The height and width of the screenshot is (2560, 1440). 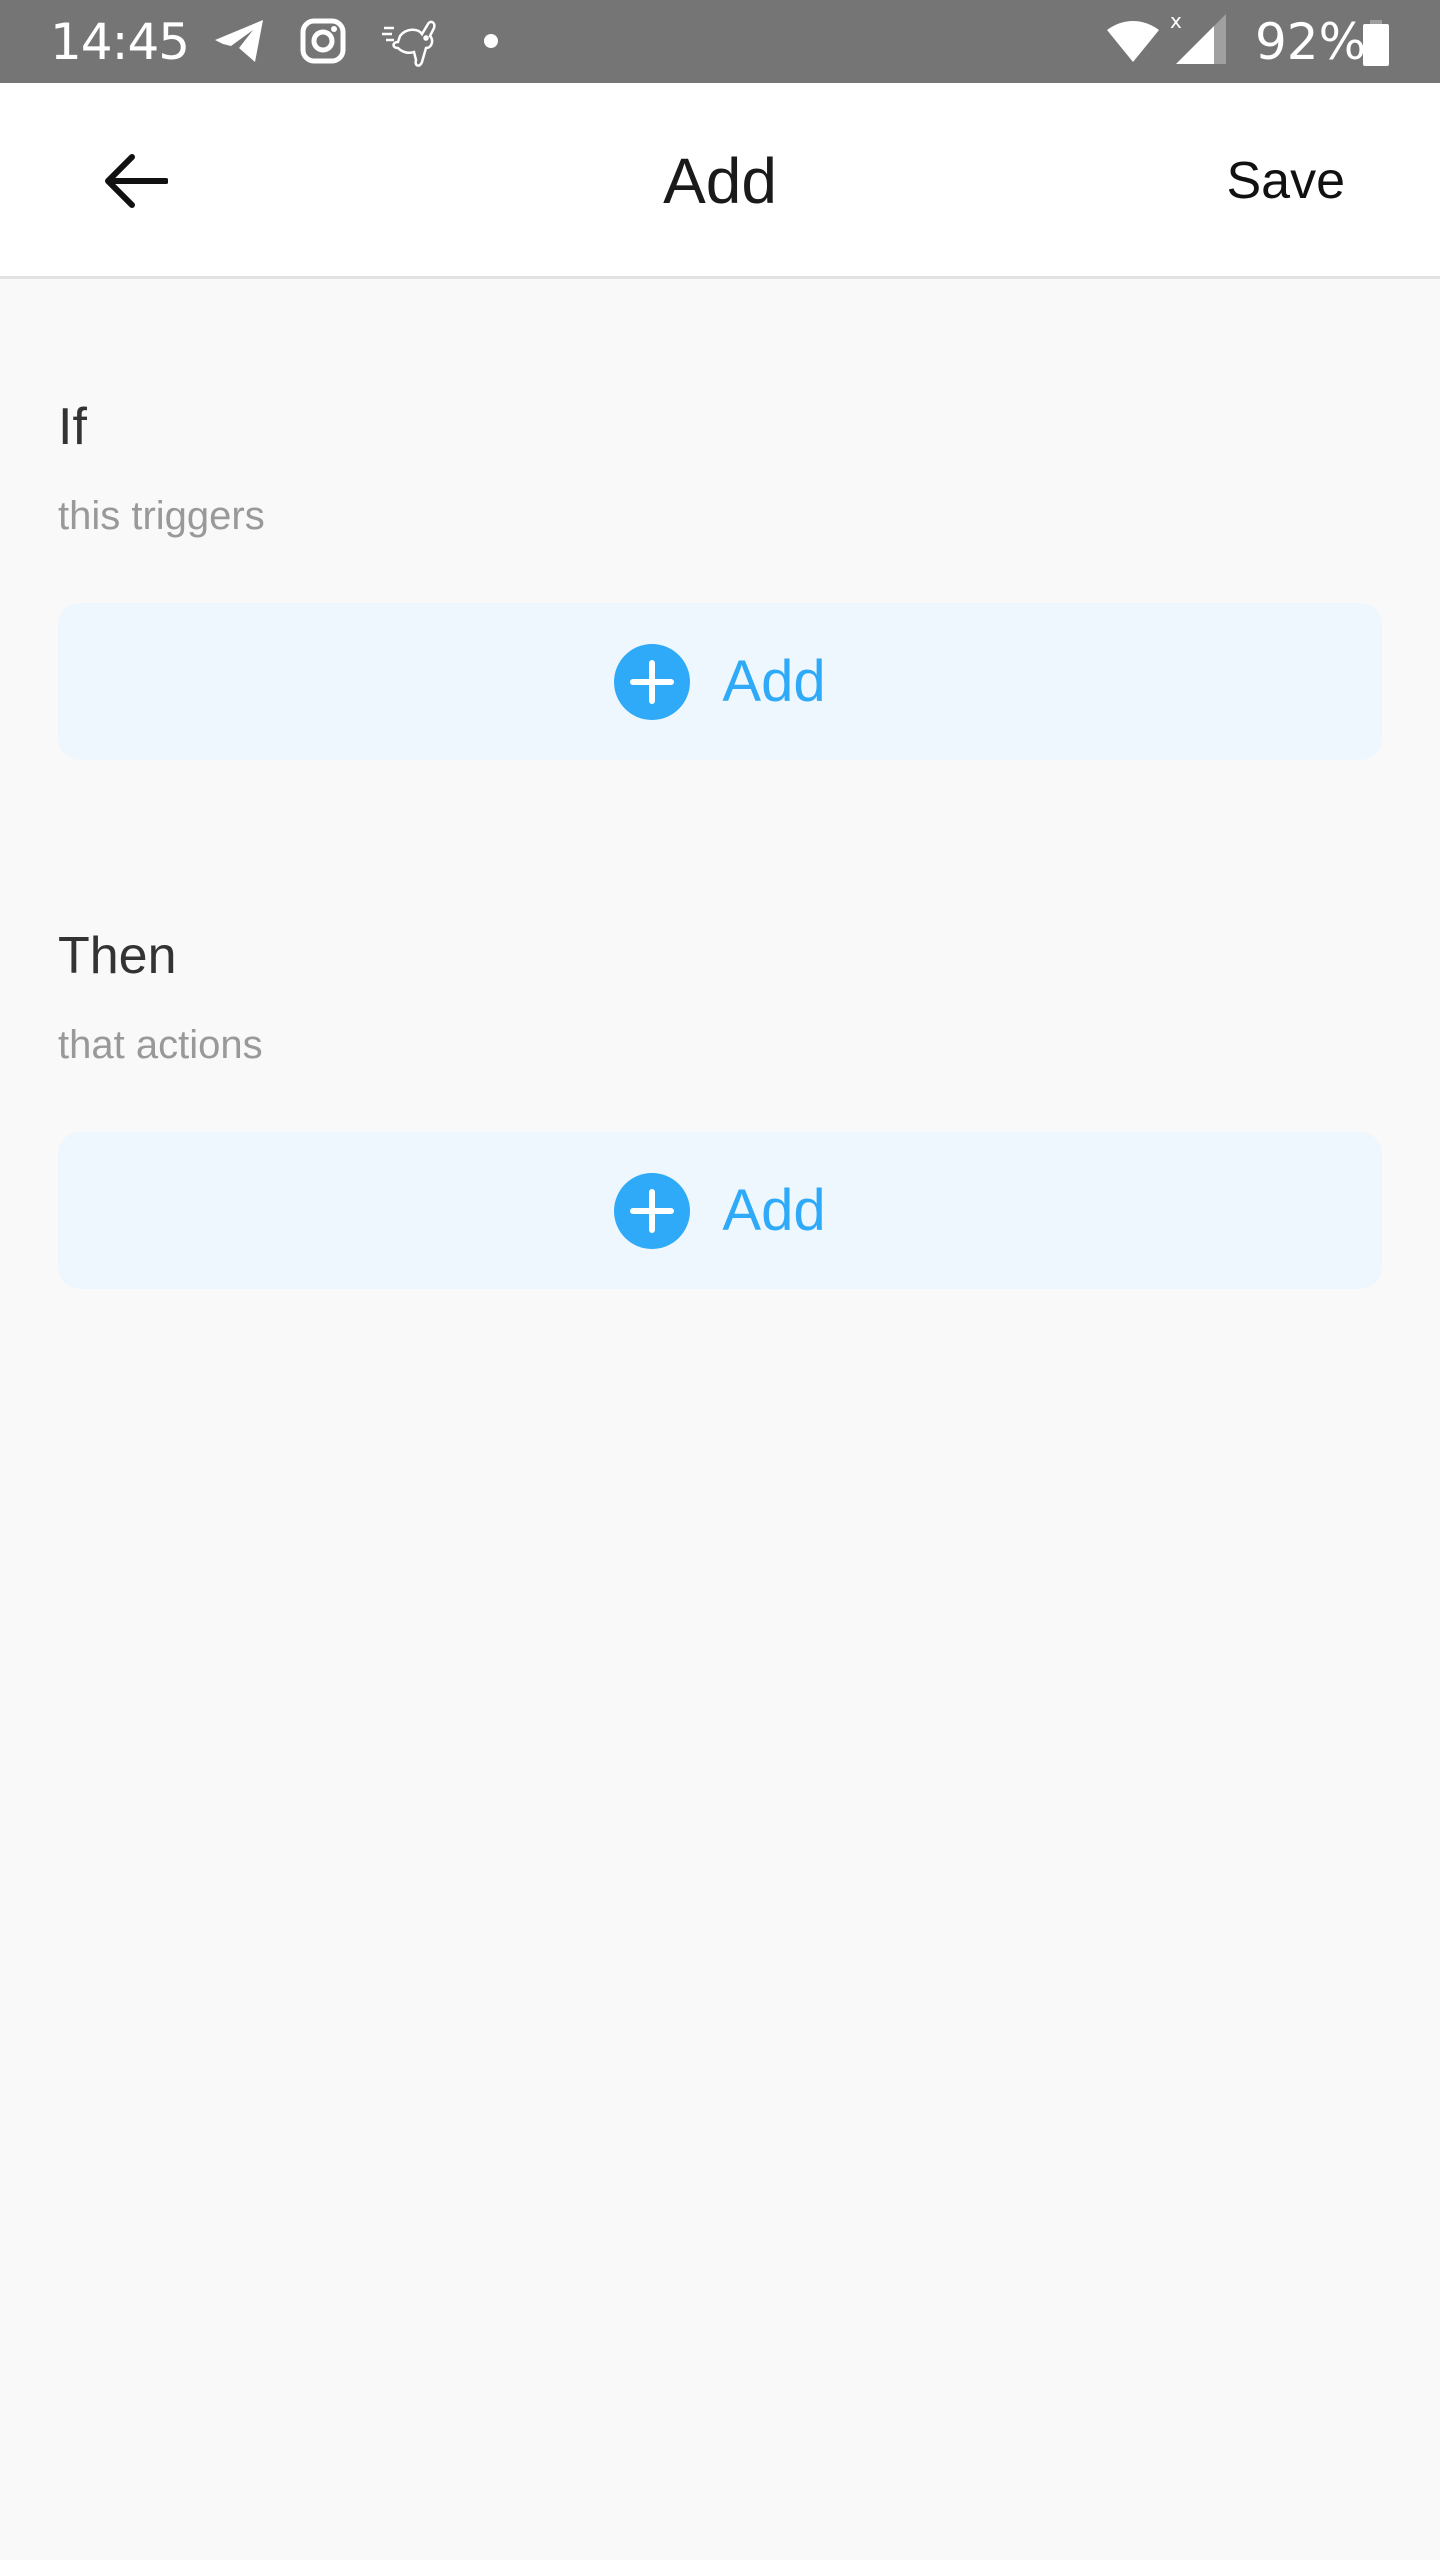 I want to click on instagram-icon, so click(x=323, y=43).